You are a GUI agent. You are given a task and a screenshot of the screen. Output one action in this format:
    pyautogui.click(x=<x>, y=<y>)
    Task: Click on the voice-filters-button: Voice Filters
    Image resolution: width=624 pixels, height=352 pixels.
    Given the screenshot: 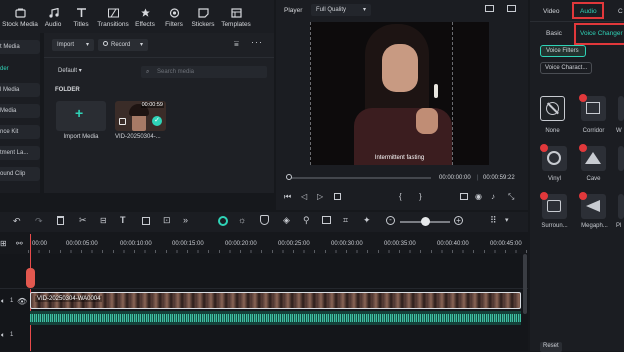 What is the action you would take?
    pyautogui.click(x=563, y=51)
    